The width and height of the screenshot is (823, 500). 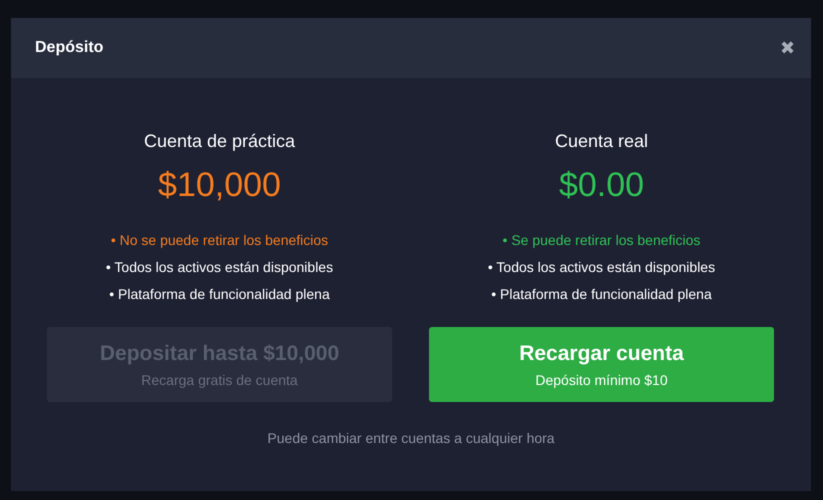 What do you see at coordinates (601, 185) in the screenshot?
I see `account-balance: $0.00` at bounding box center [601, 185].